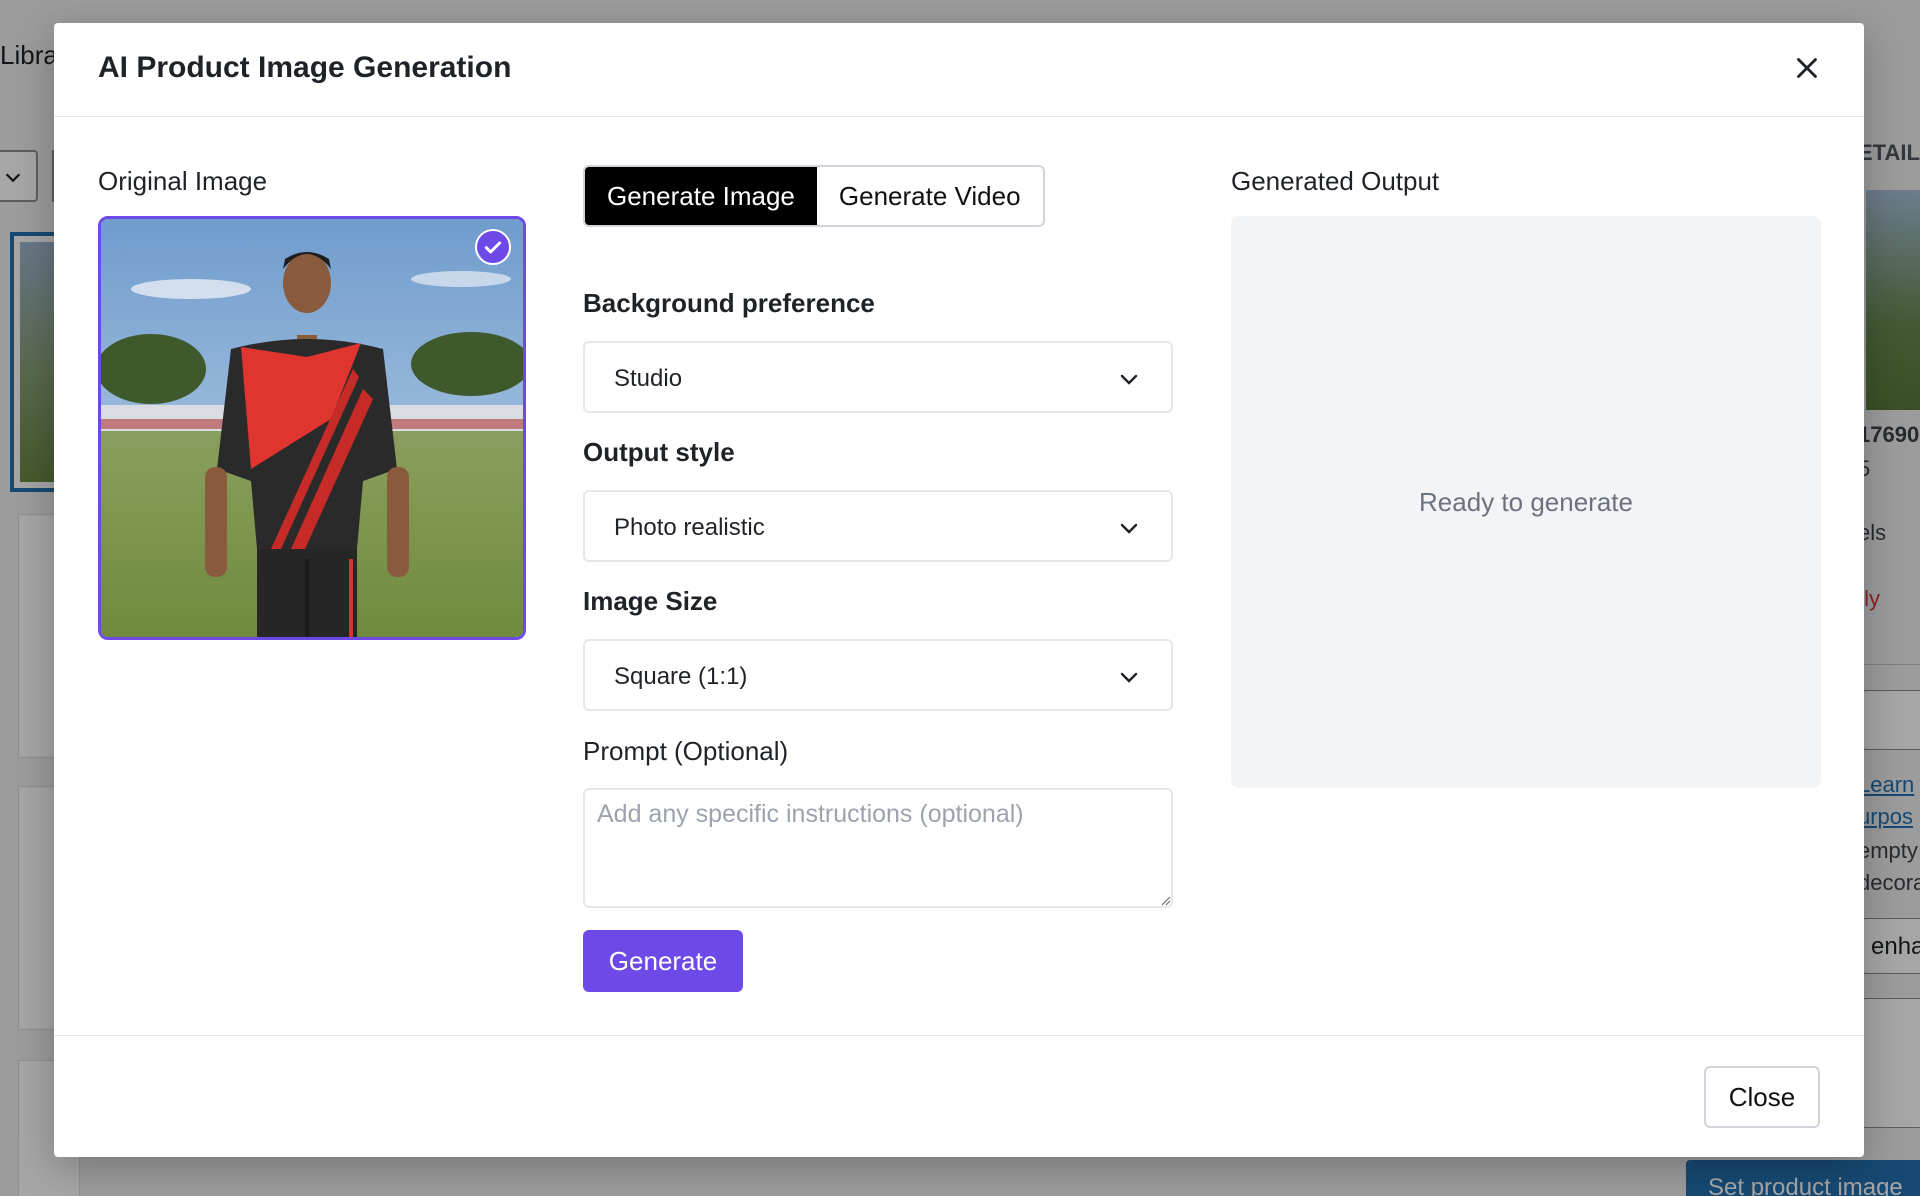 This screenshot has height=1196, width=1920. Describe the element at coordinates (305, 67) in the screenshot. I see `modal-title: AI Product Image Generation` at that location.